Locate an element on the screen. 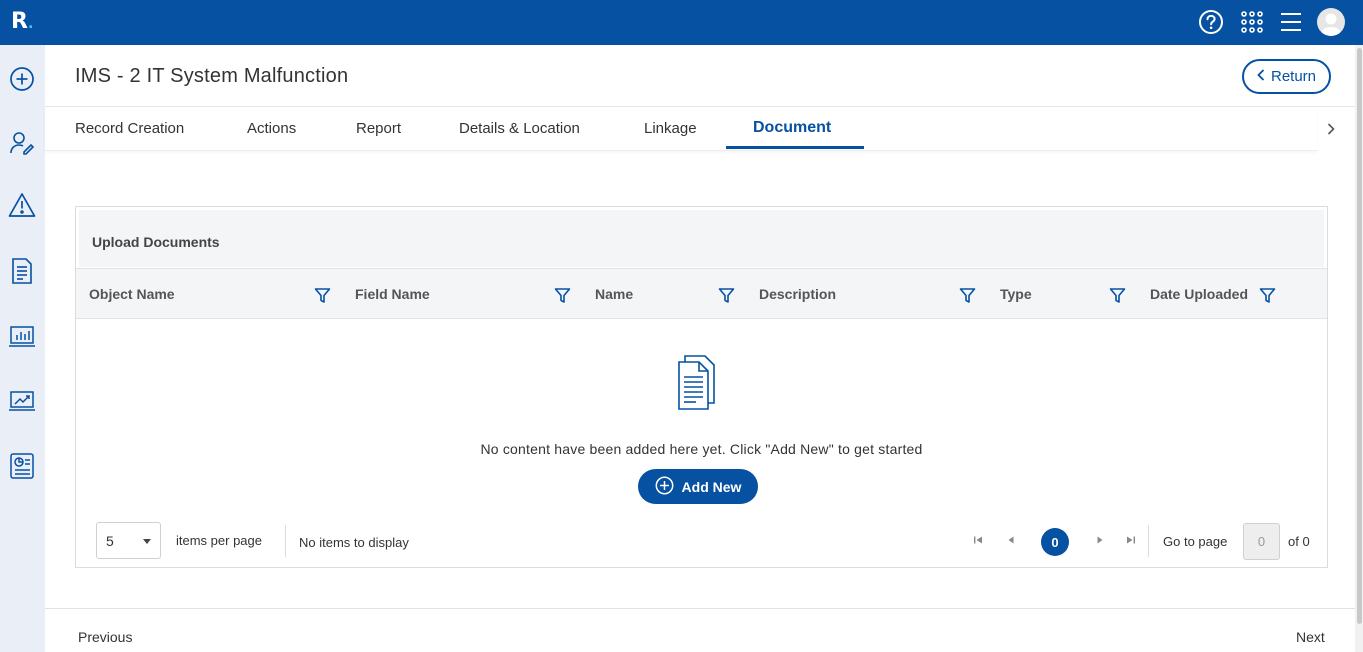 Image resolution: width=1363 pixels, height=652 pixels. page-size-select: 5 is located at coordinates (128, 540).